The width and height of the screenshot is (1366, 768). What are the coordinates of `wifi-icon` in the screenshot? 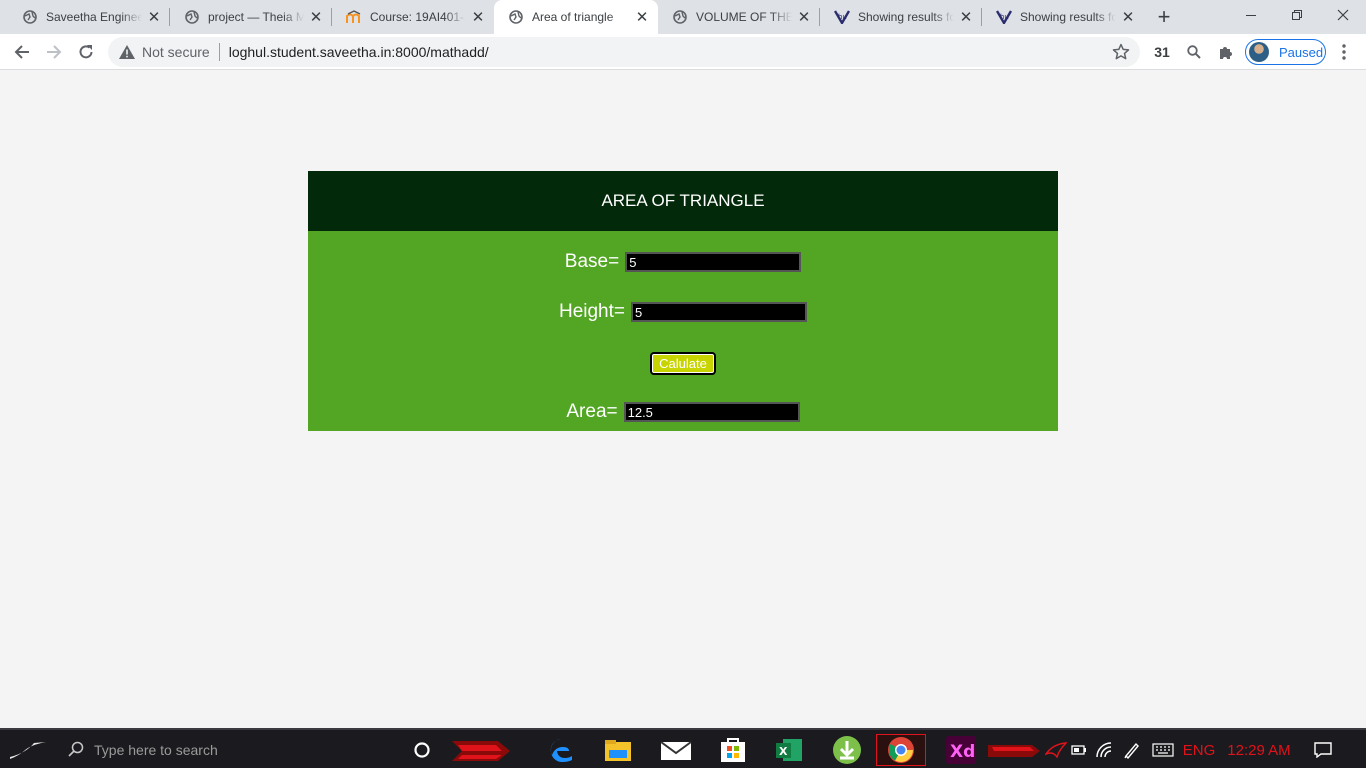 It's located at (1105, 750).